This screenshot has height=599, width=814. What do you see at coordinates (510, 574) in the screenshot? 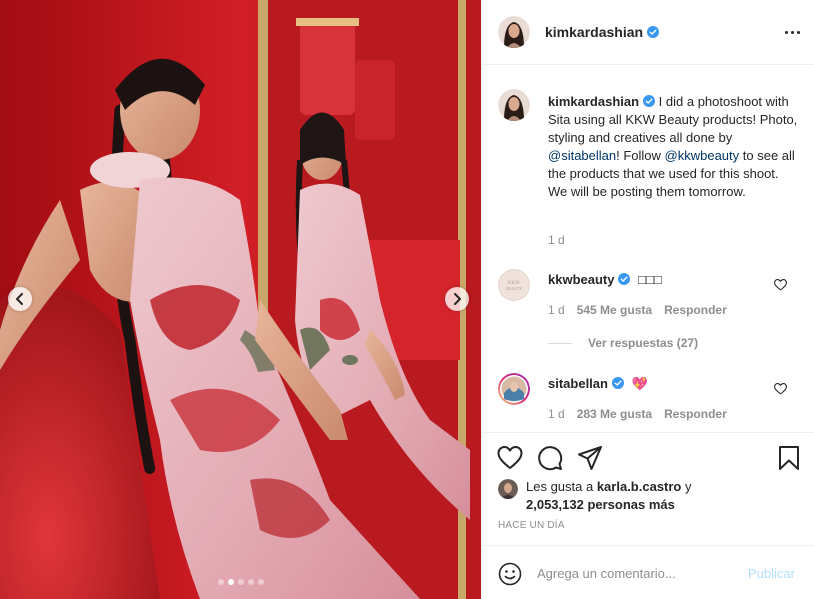
I see `emoji-icon` at bounding box center [510, 574].